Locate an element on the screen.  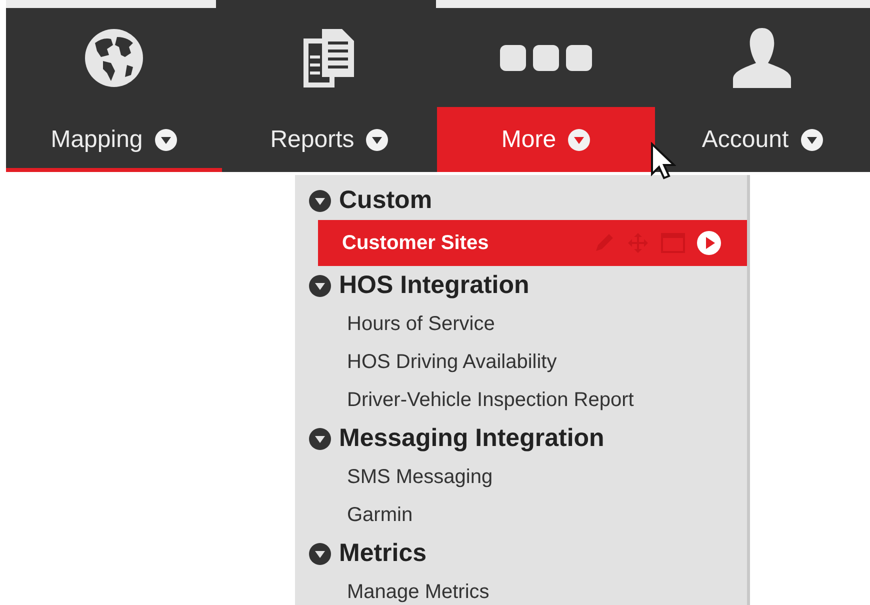
menu-item-label: SMS Messaging is located at coordinates (420, 477).